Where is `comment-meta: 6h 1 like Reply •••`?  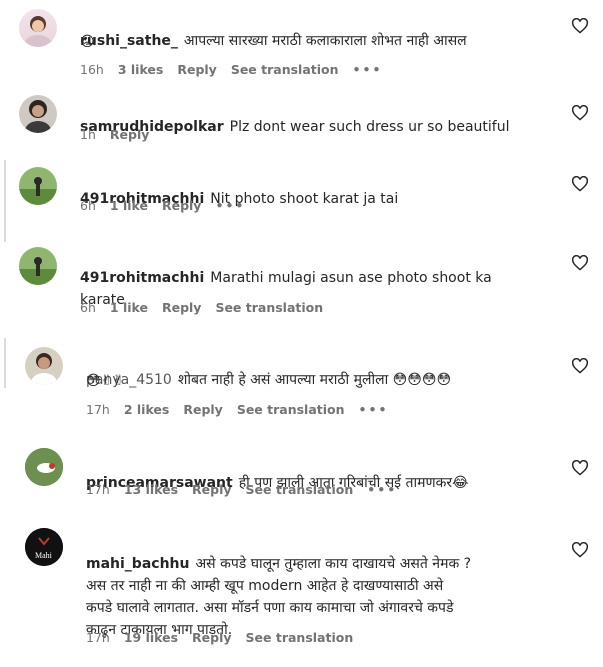 comment-meta: 6h 1 like Reply ••• is located at coordinates (162, 205).